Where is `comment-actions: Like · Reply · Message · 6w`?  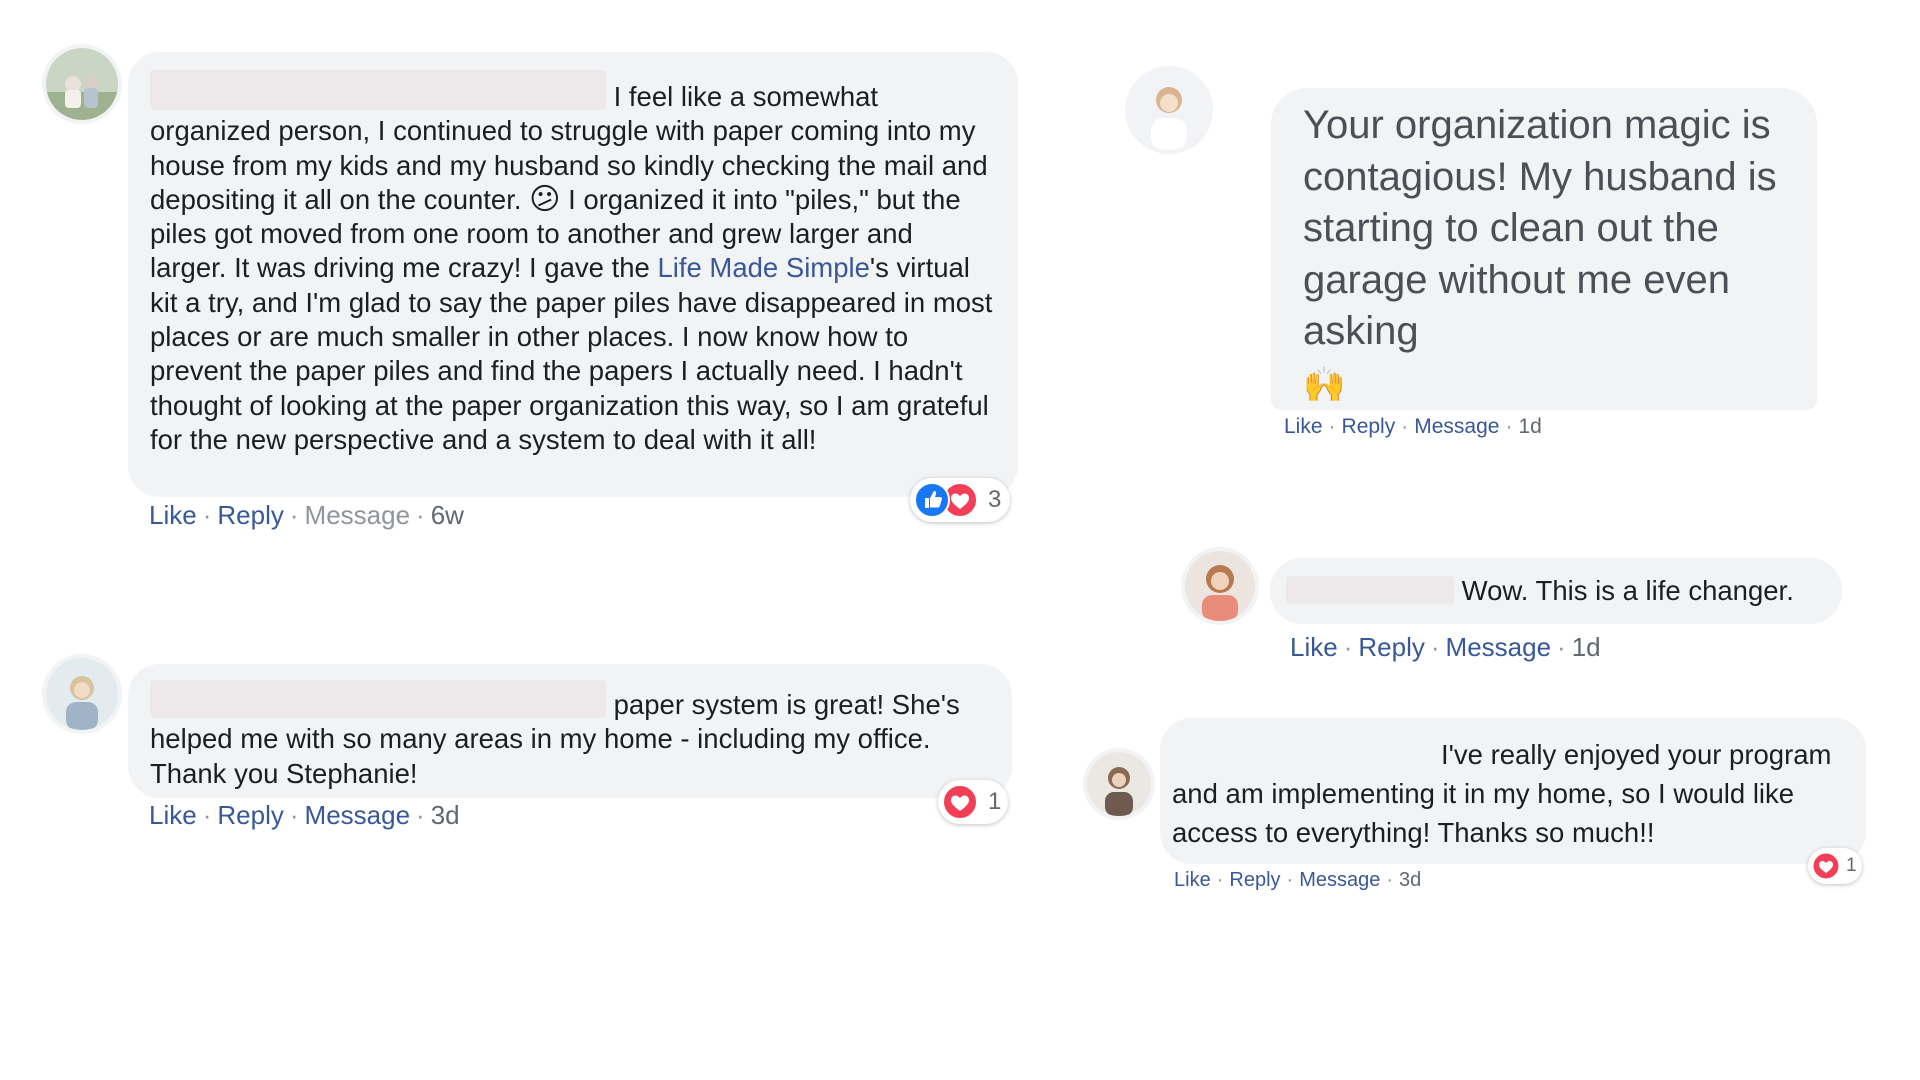 comment-actions: Like · Reply · Message · 6w is located at coordinates (306, 515).